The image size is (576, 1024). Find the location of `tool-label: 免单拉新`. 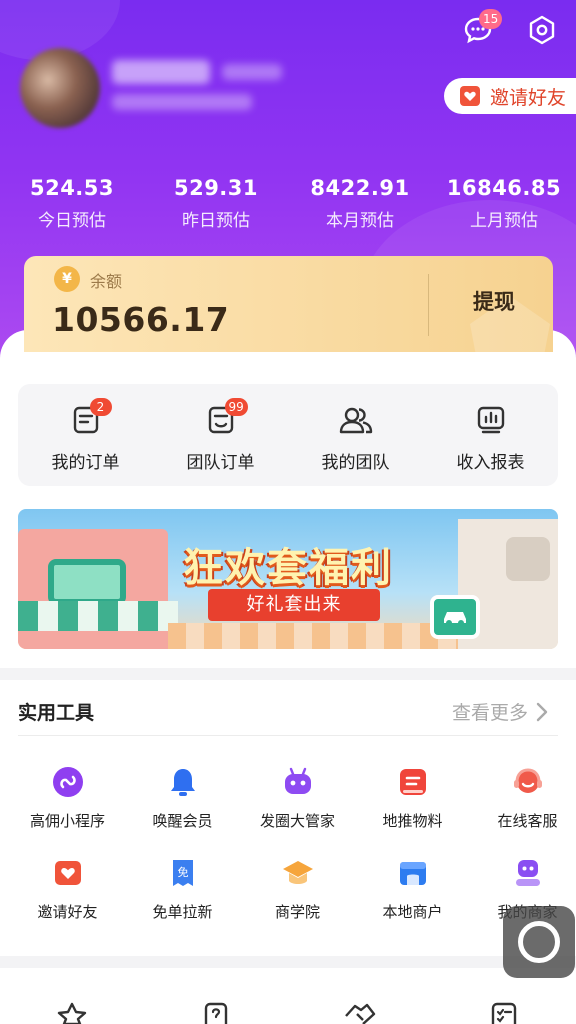

tool-label: 免单拉新 is located at coordinates (182, 912).